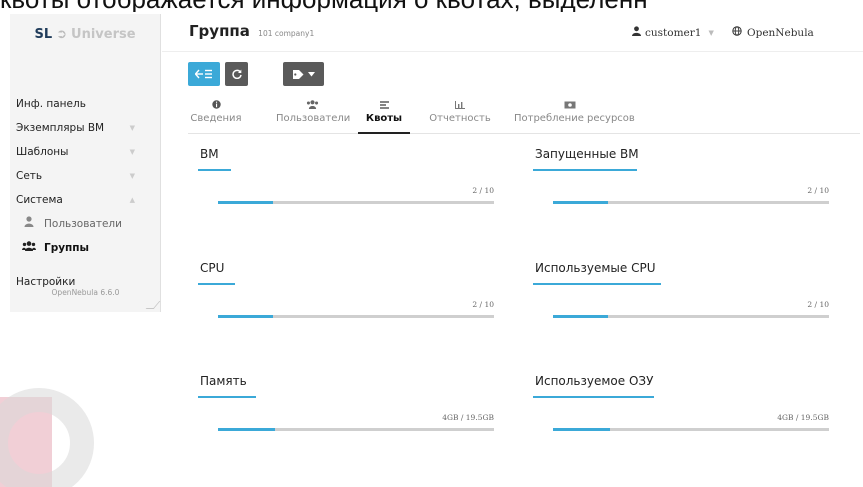 The height and width of the screenshot is (487, 863). Describe the element at coordinates (251, 31) in the screenshot. I see `page-title: Группа 101 company1` at that location.